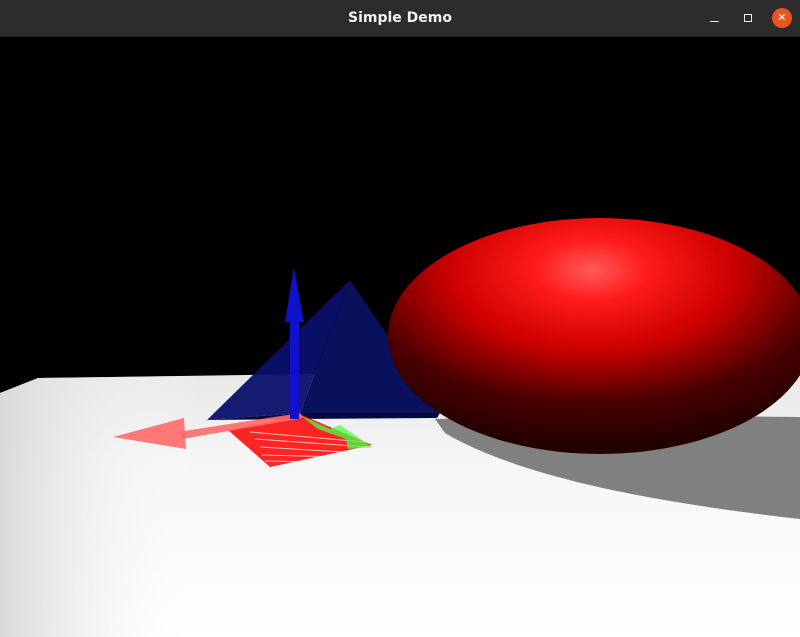 Image resolution: width=800 pixels, height=637 pixels. What do you see at coordinates (294, 295) in the screenshot?
I see `axis-z-arrow-head` at bounding box center [294, 295].